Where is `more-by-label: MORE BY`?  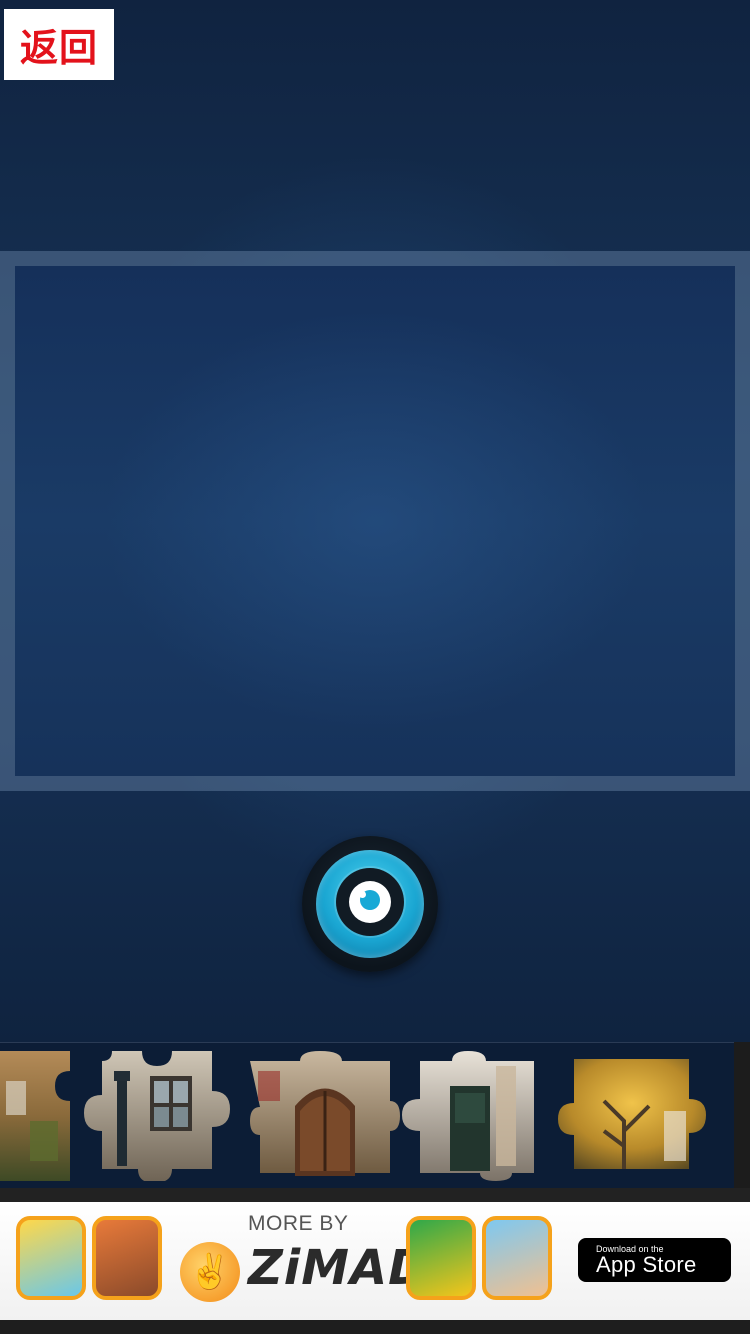
more-by-label: MORE BY is located at coordinates (298, 1223).